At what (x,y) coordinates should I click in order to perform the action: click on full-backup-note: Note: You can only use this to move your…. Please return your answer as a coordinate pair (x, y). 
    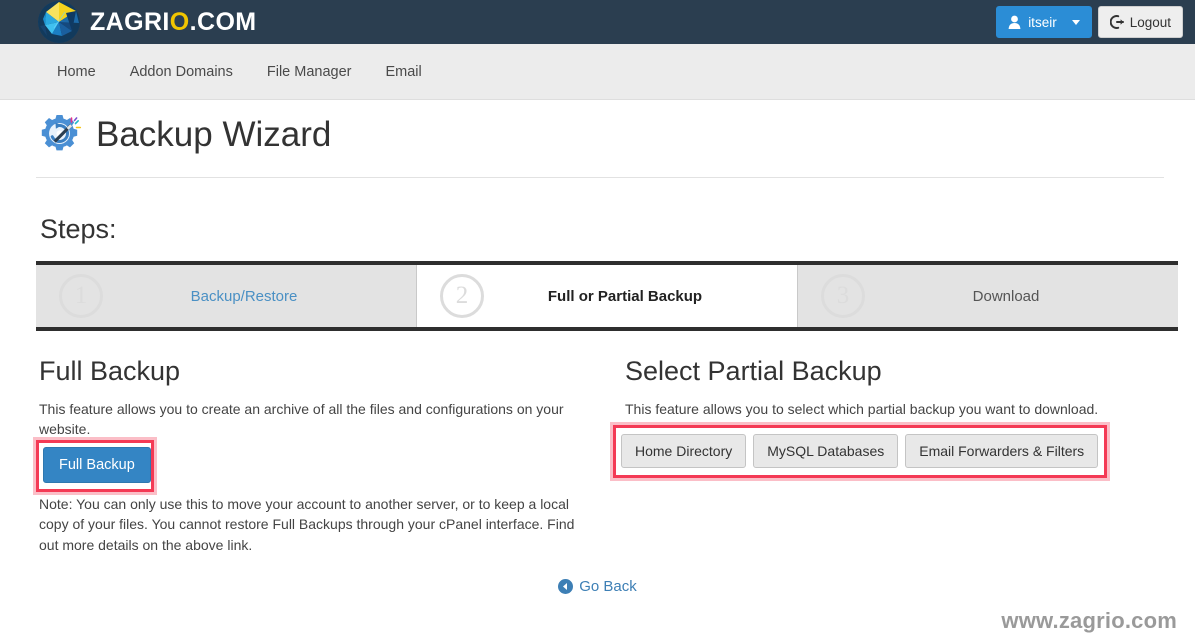
    Looking at the image, I should click on (307, 524).